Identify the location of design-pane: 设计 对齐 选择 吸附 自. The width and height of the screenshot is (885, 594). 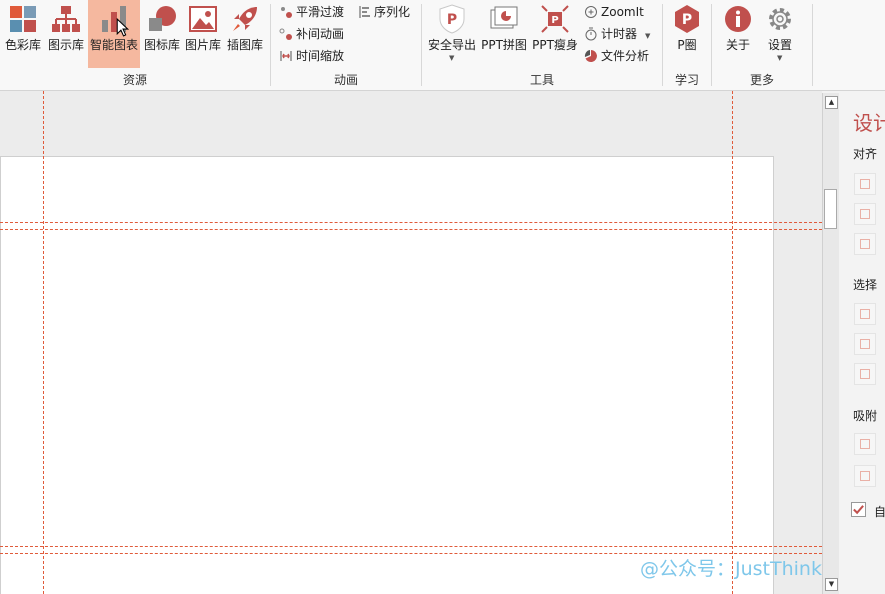
(862, 343).